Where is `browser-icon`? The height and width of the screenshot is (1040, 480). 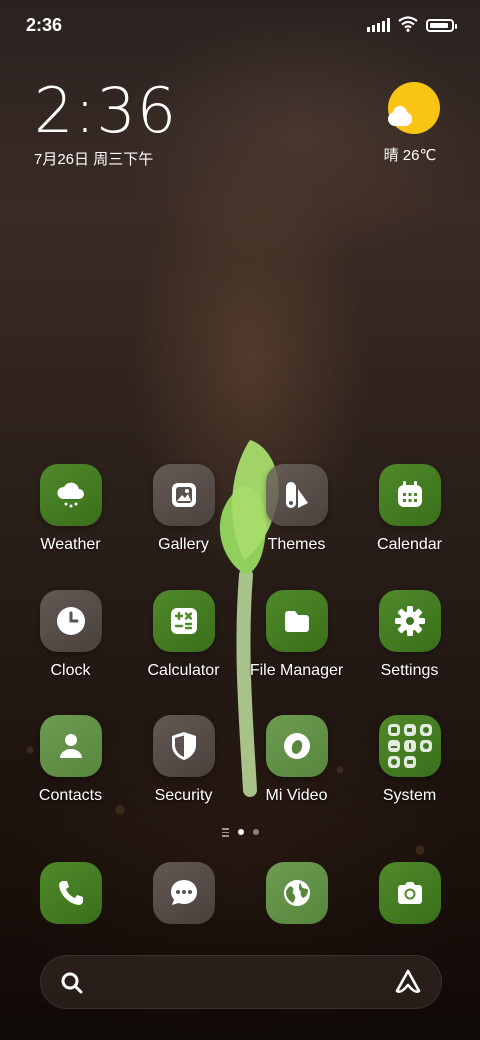
browser-icon is located at coordinates (296, 893).